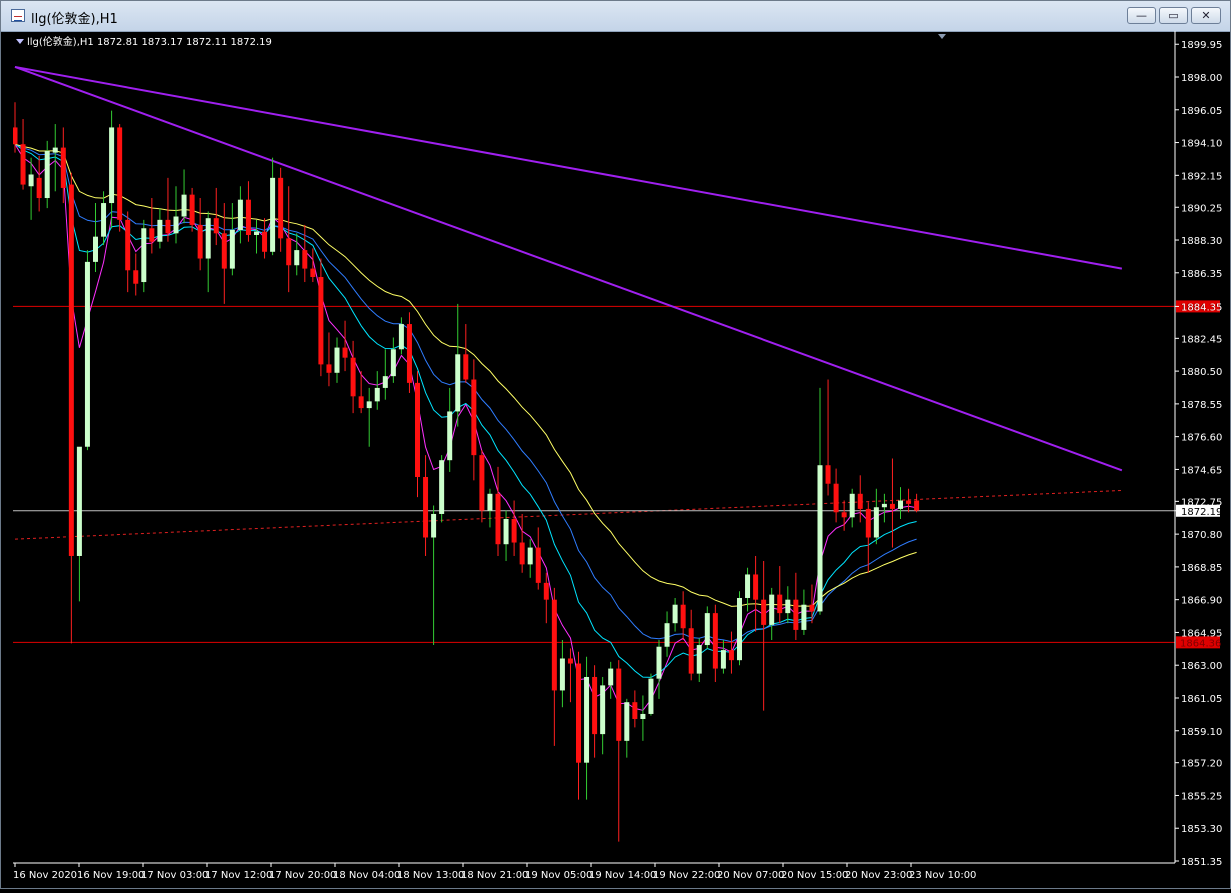 This screenshot has height=893, width=1231. I want to click on time-tick: 20 Nov 23:00, so click(878, 872).